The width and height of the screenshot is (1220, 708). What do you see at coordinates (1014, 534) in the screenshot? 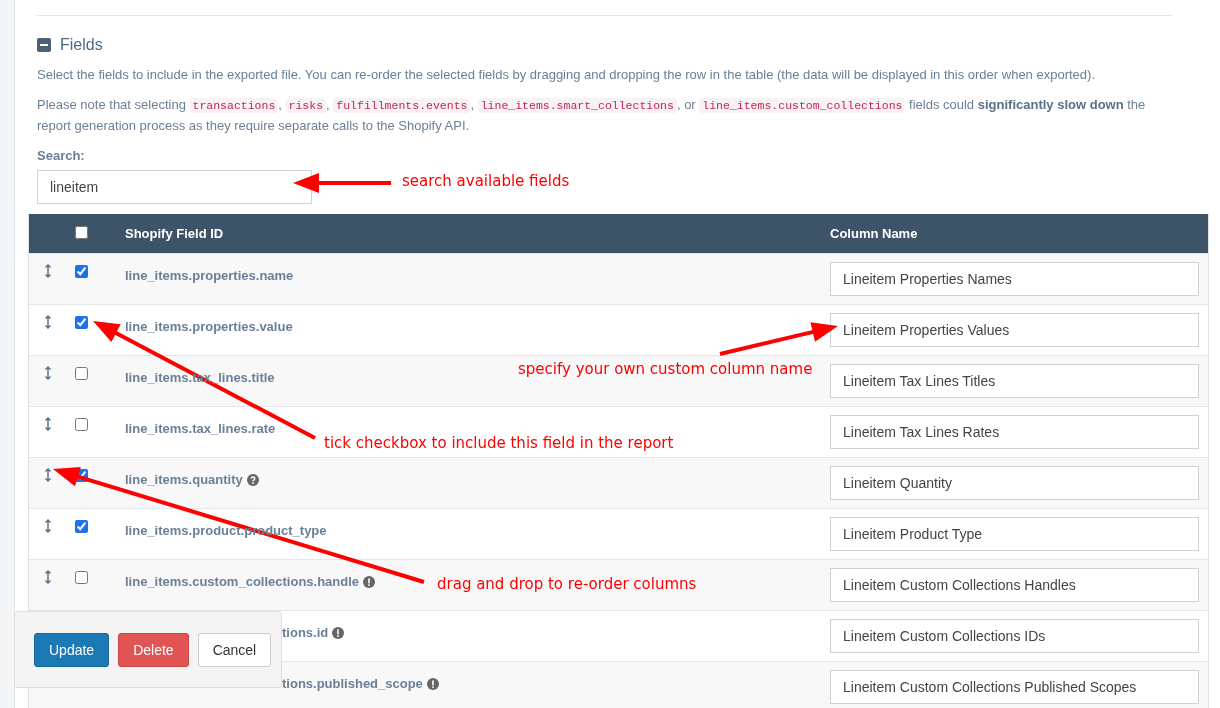
I see `column-name-field: Lineitem Product Type` at bounding box center [1014, 534].